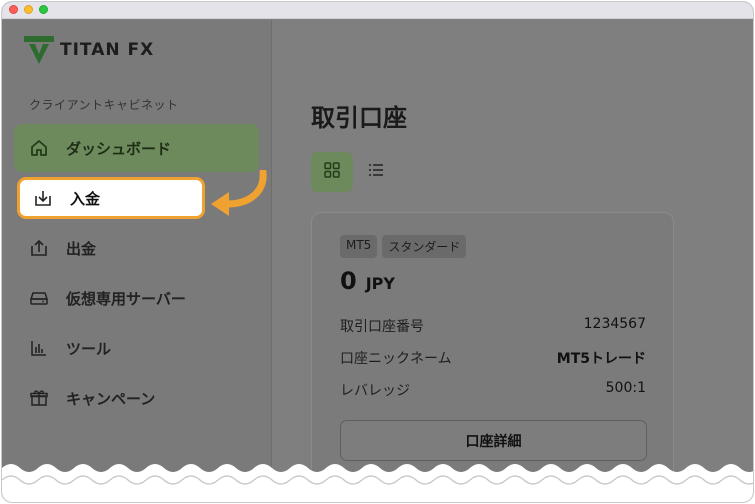  What do you see at coordinates (126, 298) in the screenshot?
I see `sidebar-item-label: 仮想専用サーバー` at bounding box center [126, 298].